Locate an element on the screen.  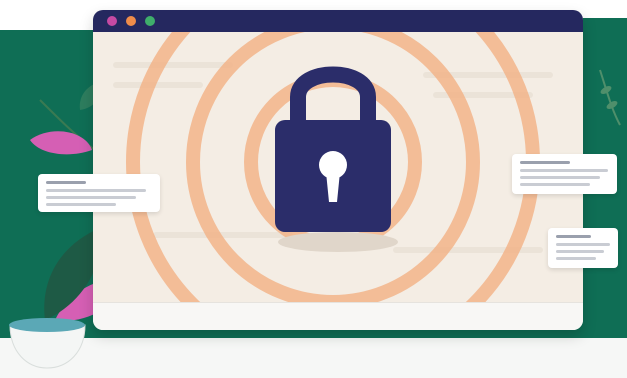
info-card-right-bottom is located at coordinates (583, 248).